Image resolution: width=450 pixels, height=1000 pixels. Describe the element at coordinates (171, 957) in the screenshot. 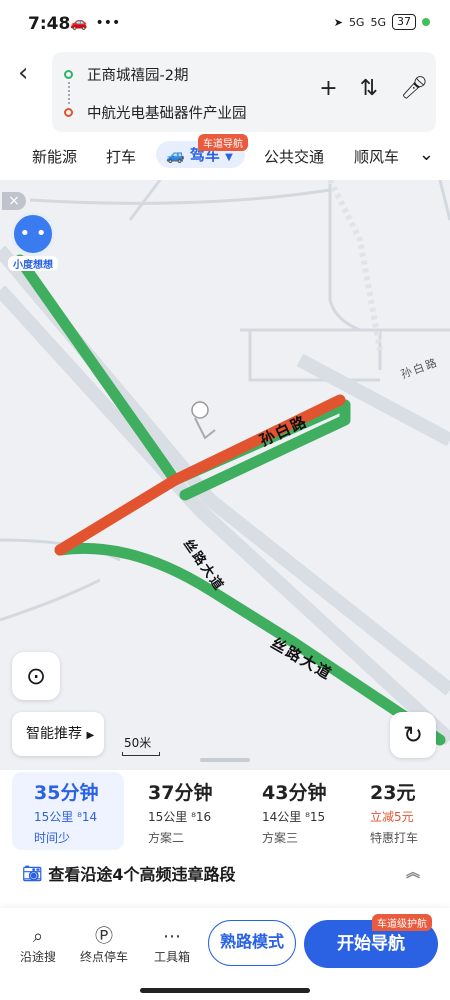

I see `tool-label: 工具箱` at that location.